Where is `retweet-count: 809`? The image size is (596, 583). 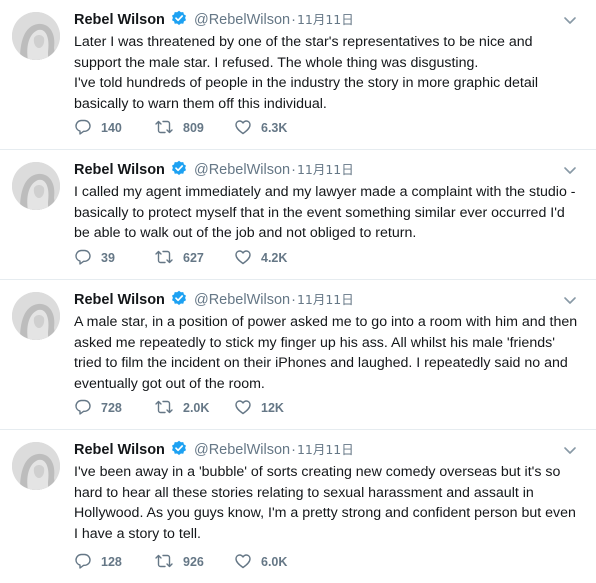
retweet-count: 809 is located at coordinates (193, 128).